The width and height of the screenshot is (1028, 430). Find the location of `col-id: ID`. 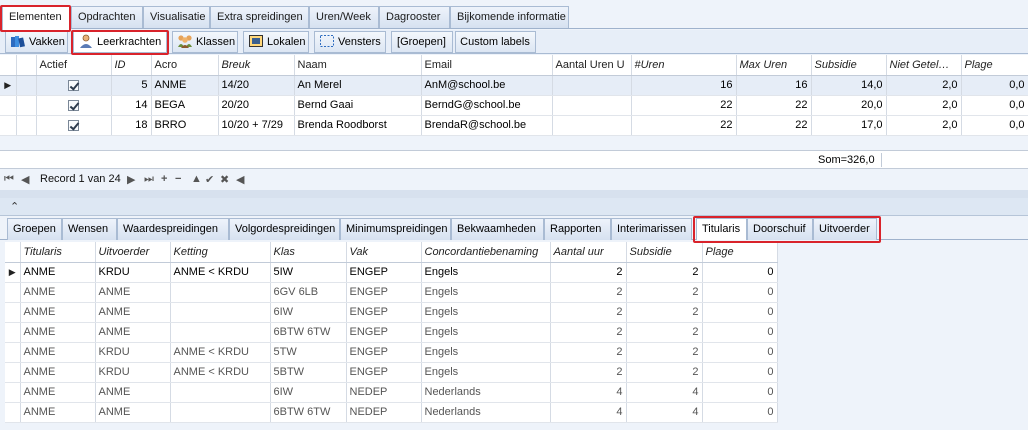

col-id: ID is located at coordinates (131, 65).